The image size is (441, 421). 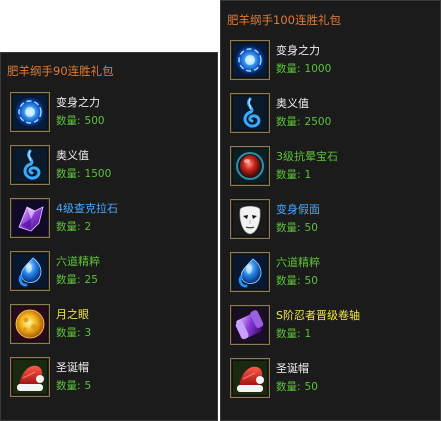 I want to click on gift-item: 变身之力数量: 1000, so click(x=330, y=66).